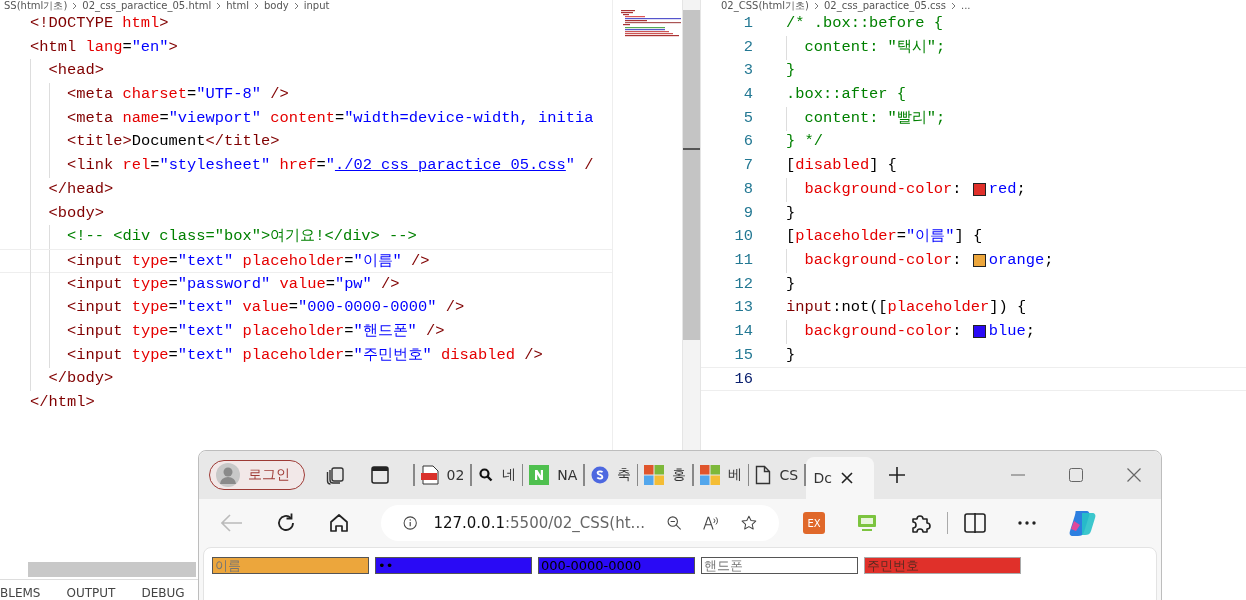 Image resolution: width=1246 pixels, height=600 pixels. What do you see at coordinates (765, 6) in the screenshot?
I see `breadcrumb-item: 02_CSS(html기초)` at bounding box center [765, 6].